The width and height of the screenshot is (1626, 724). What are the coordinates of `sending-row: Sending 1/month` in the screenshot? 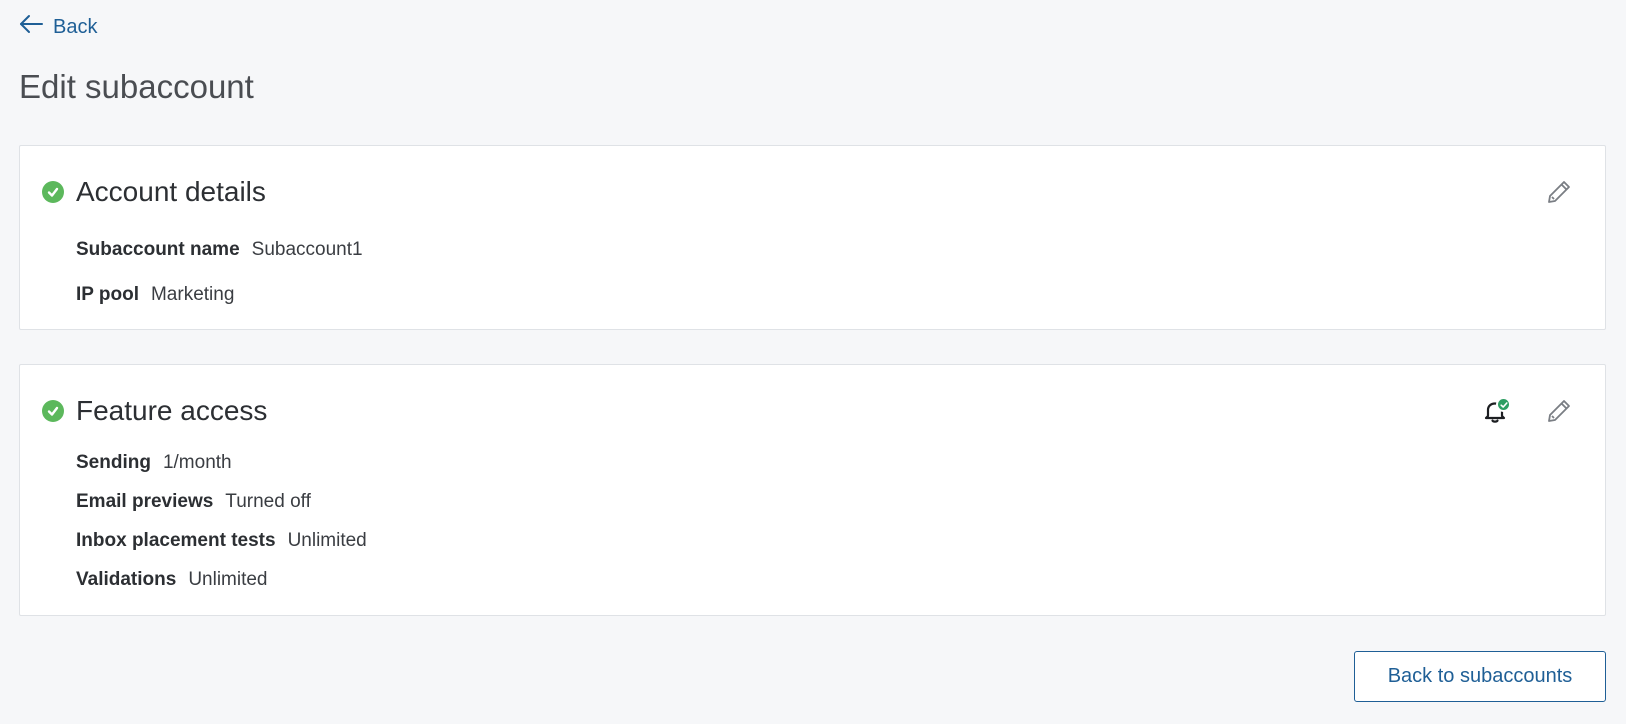 It's located at (221, 463).